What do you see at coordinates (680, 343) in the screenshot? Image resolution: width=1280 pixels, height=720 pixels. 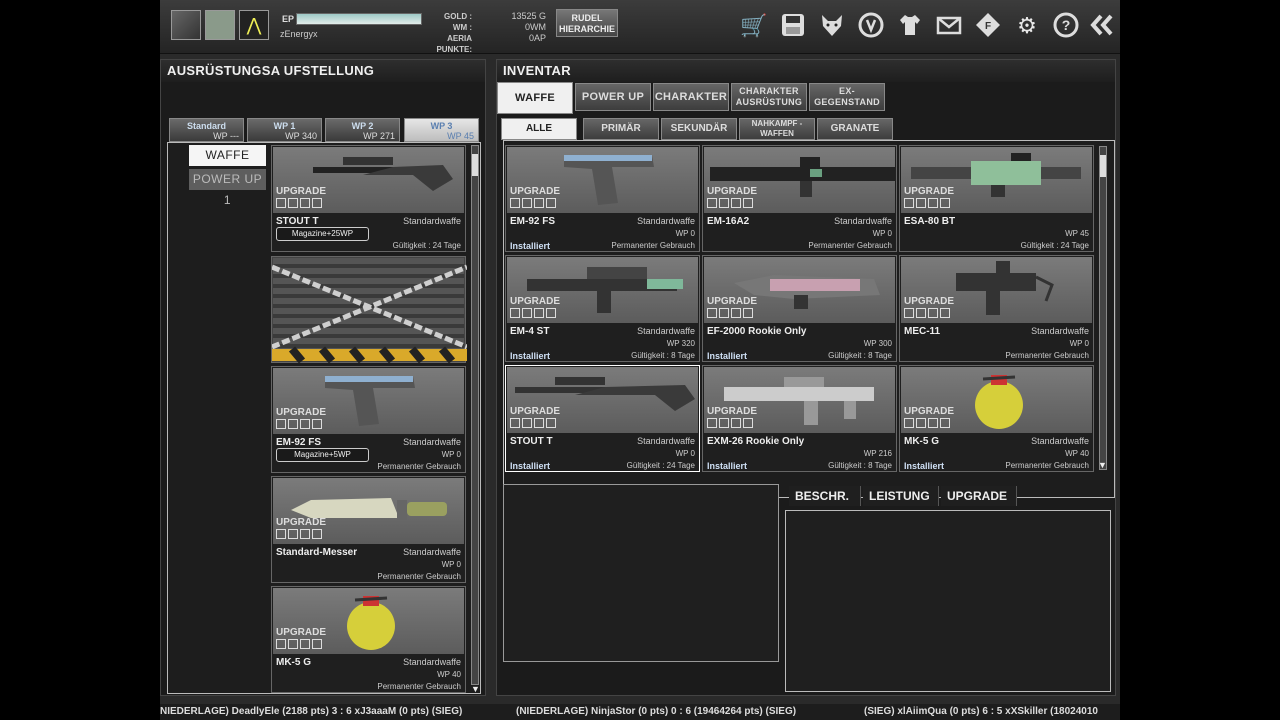 I see `item-wp: WP 320` at bounding box center [680, 343].